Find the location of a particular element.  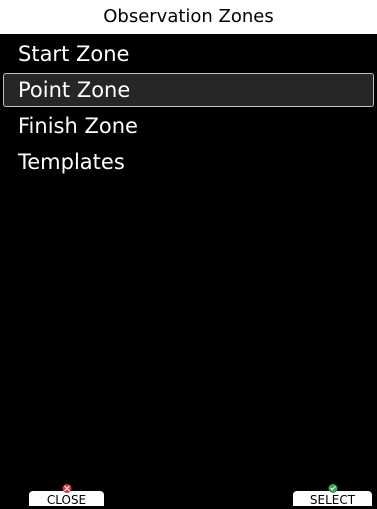

select-button-label: SELECT is located at coordinates (332, 496).